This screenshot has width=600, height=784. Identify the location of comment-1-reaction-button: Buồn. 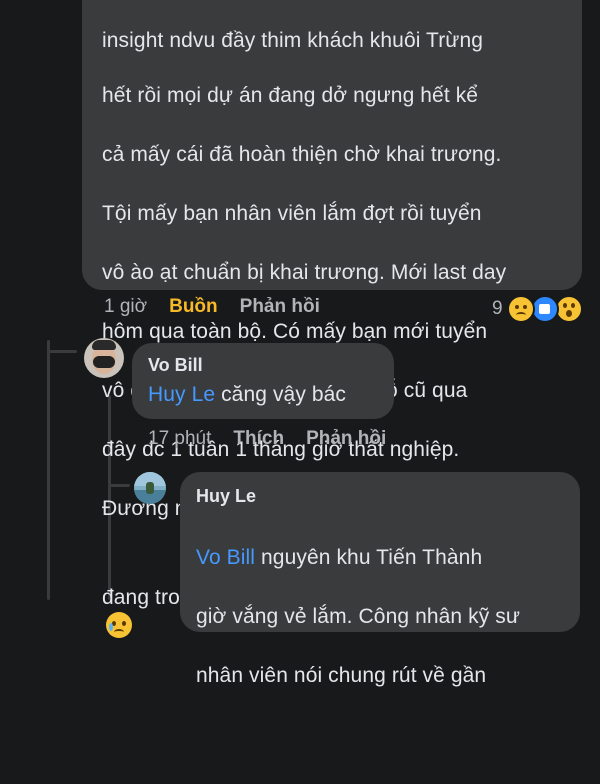
(193, 307).